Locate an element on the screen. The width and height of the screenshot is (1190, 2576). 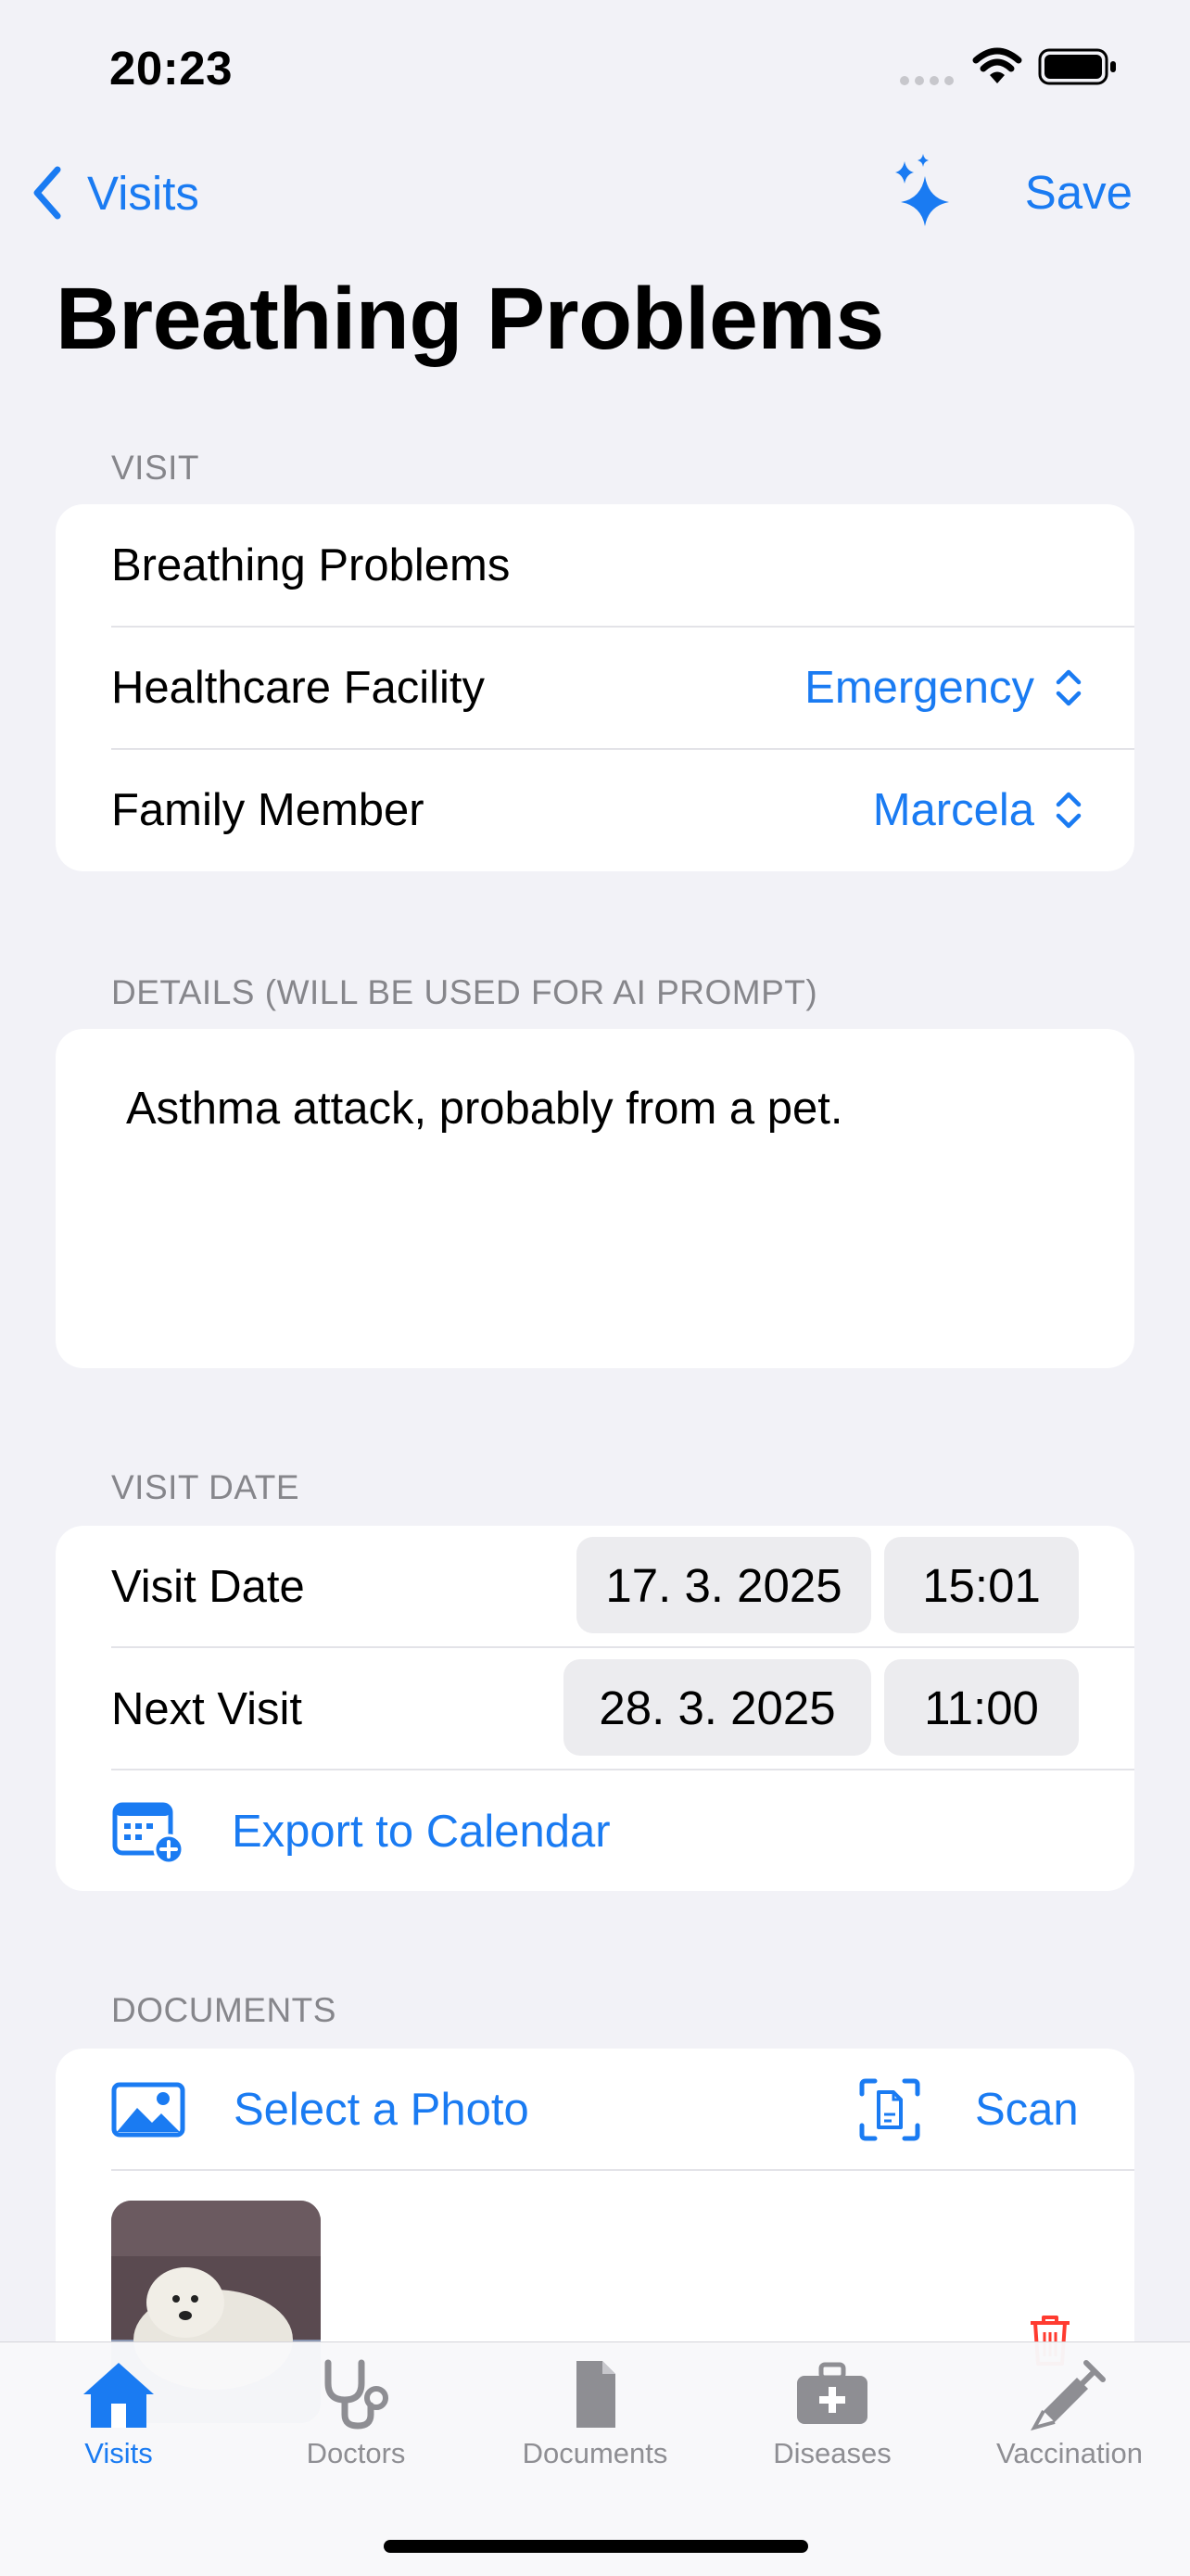
export-to-calendar-label: Export to Calendar is located at coordinates (421, 1832).